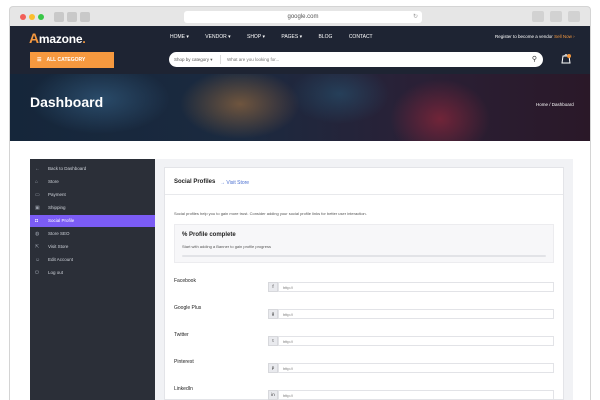 The image size is (600, 400). I want to click on hamburger-icon: ☰, so click(39, 60).